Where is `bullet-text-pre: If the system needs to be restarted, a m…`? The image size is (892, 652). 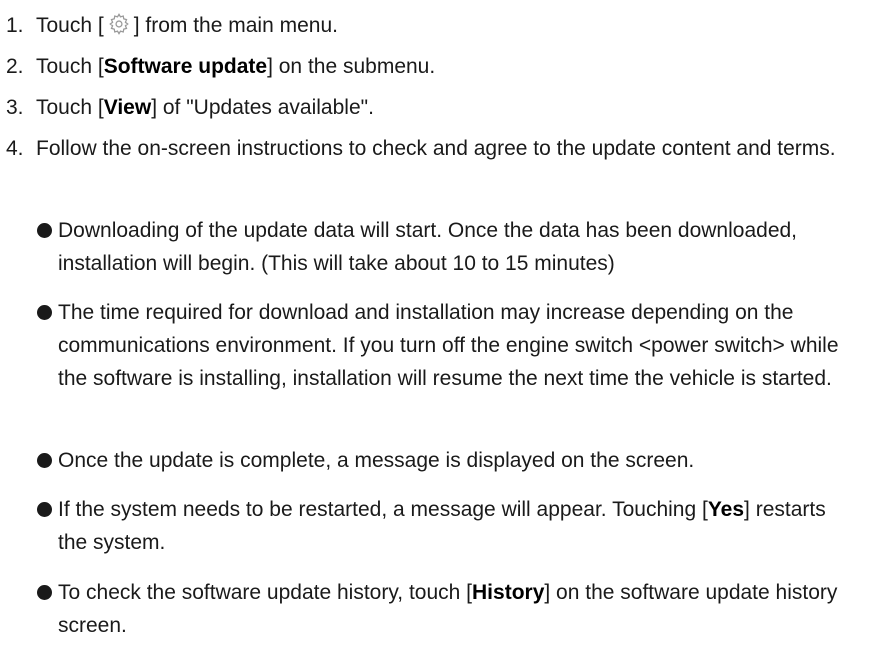 bullet-text-pre: If the system needs to be restarted, a m… is located at coordinates (383, 509).